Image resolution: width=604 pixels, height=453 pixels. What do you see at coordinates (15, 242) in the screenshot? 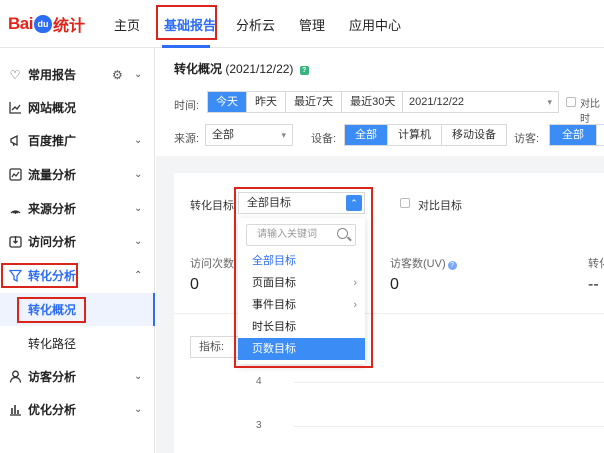
I see `enter-icon` at bounding box center [15, 242].